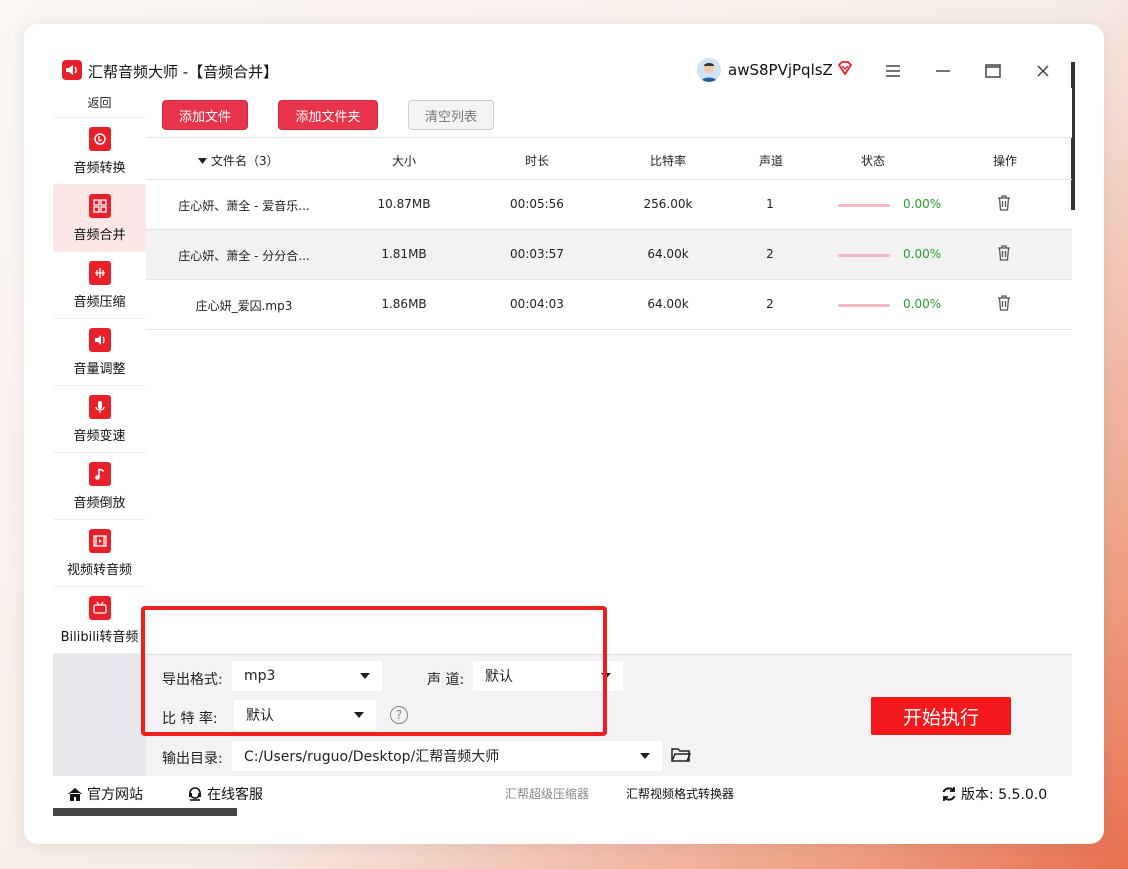  What do you see at coordinates (537, 254) in the screenshot?
I see `file-duration: 00:03:57` at bounding box center [537, 254].